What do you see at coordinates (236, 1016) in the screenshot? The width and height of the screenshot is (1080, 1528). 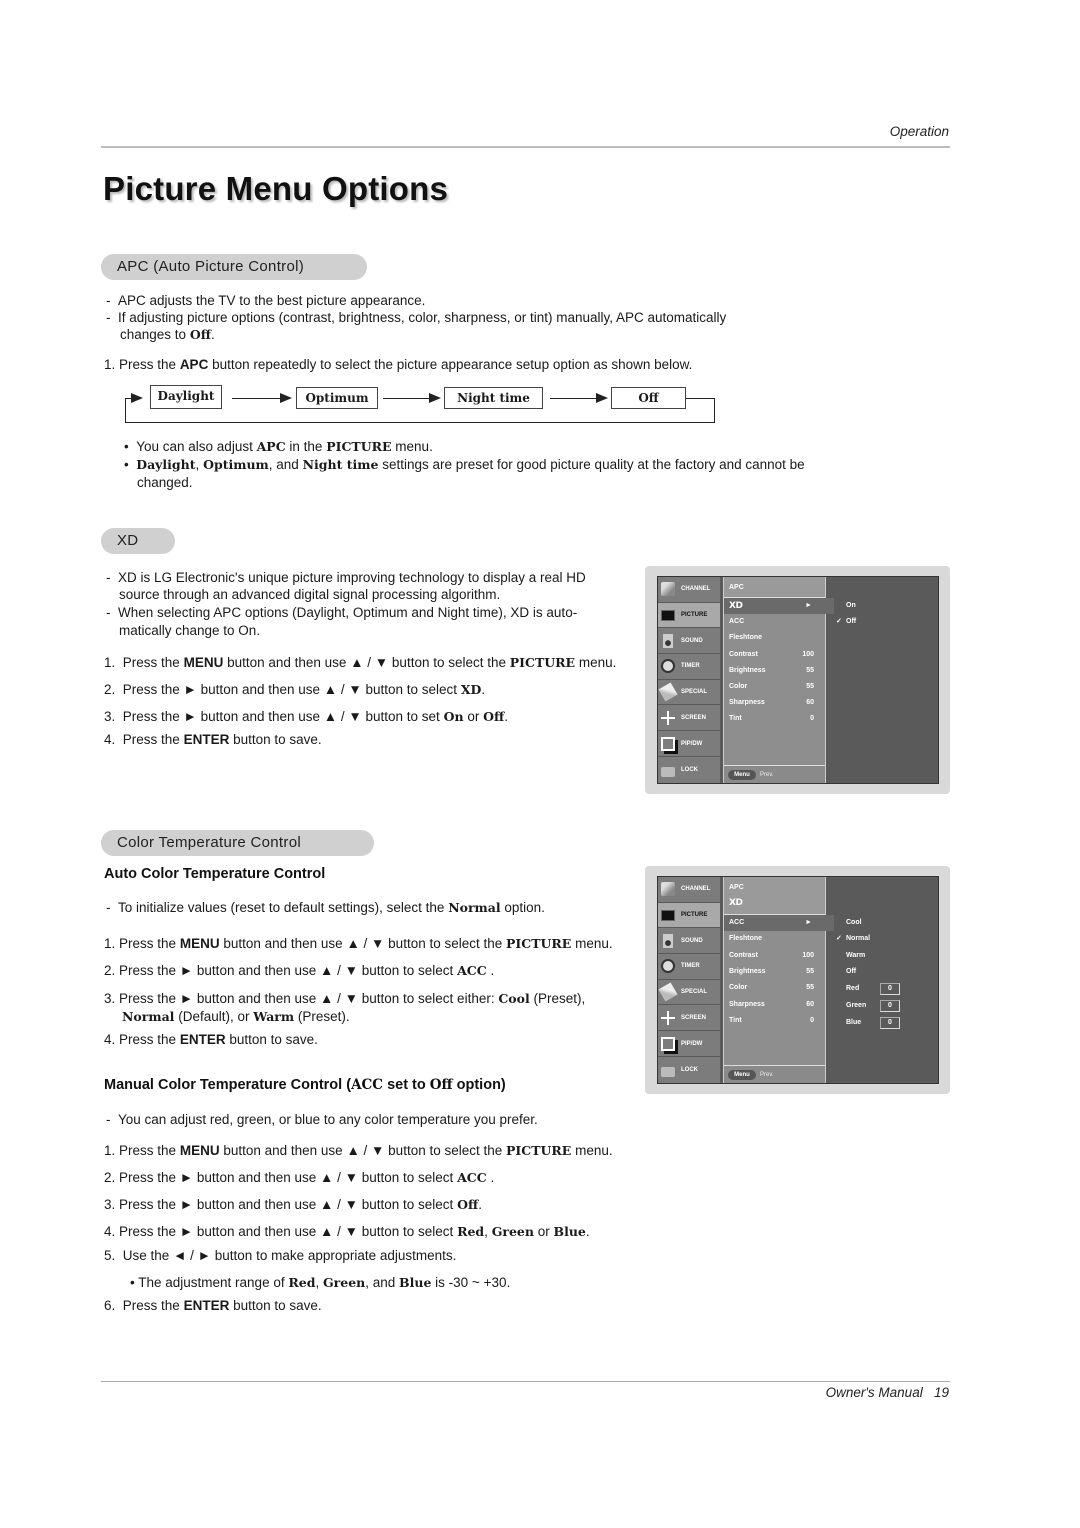 I see `auto-step-3-cont: Normal (Default), or Warm (Preset).` at bounding box center [236, 1016].